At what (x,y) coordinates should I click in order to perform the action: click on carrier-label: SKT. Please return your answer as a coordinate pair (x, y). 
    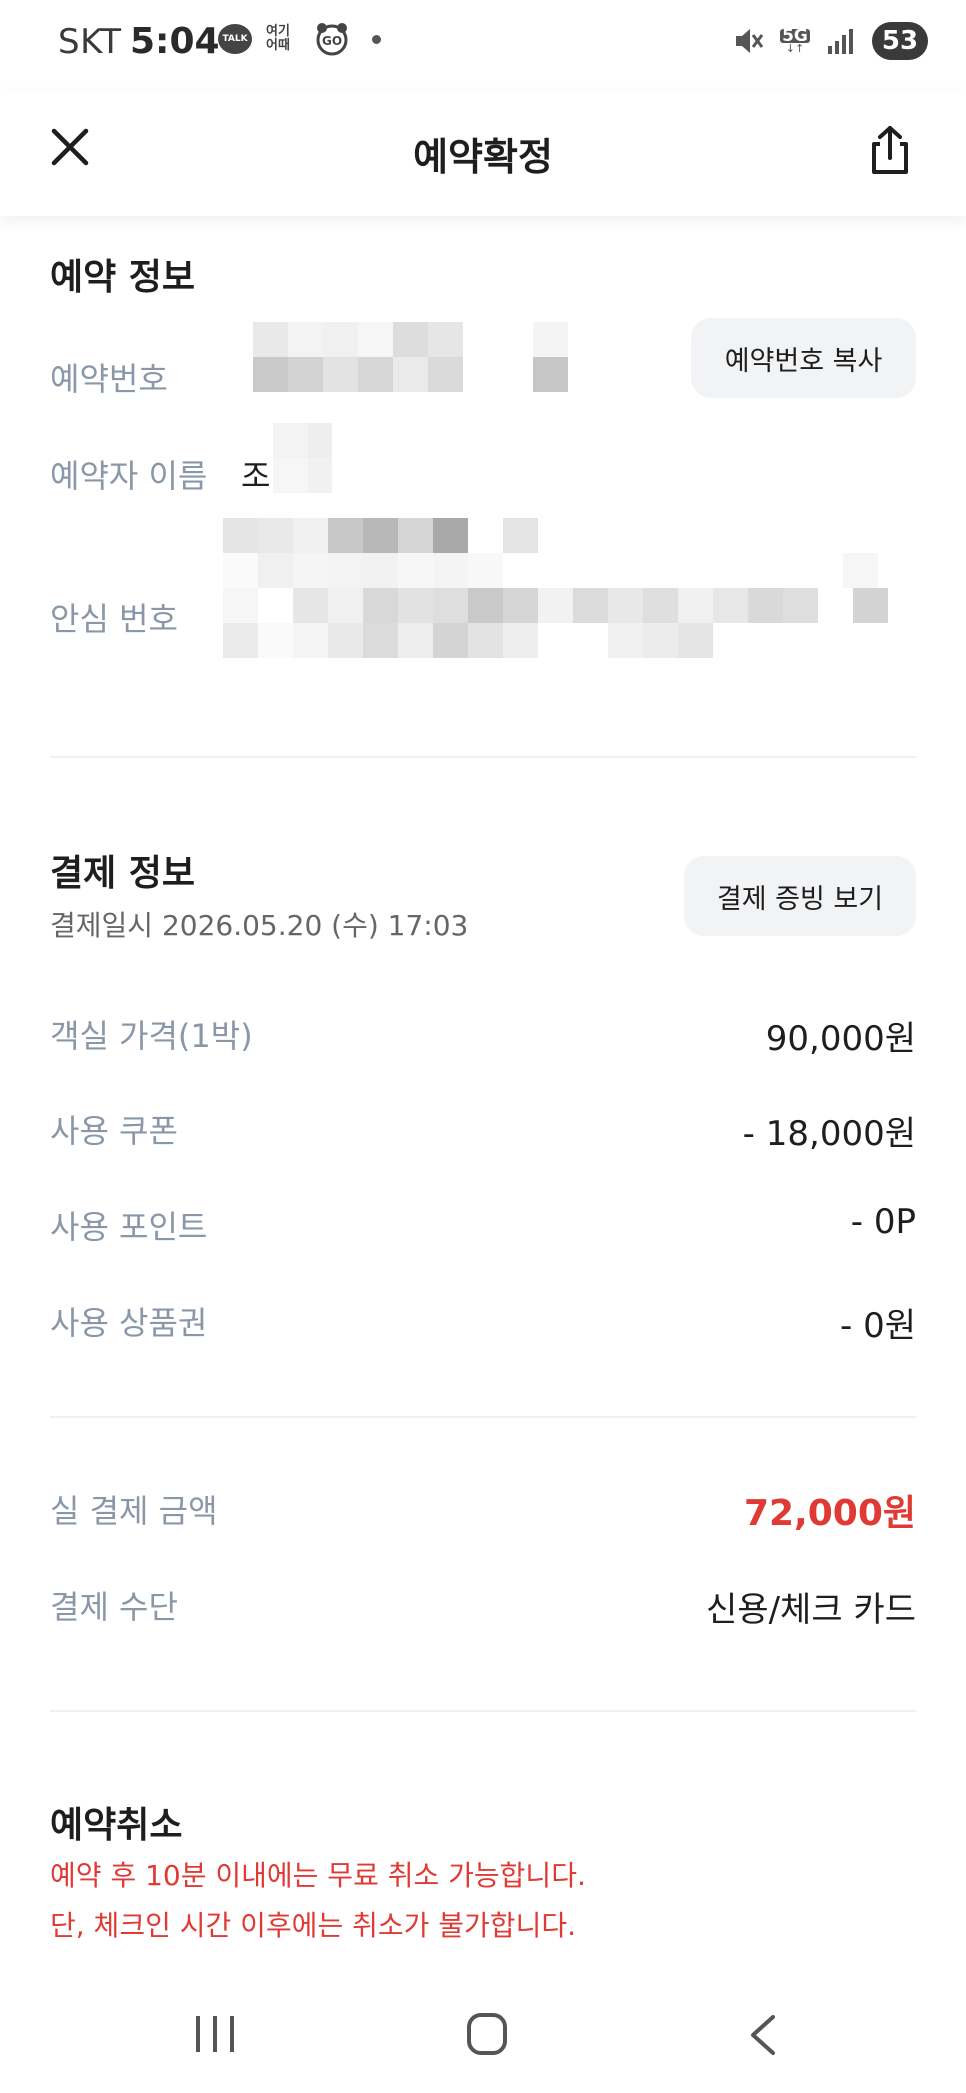
    Looking at the image, I should click on (90, 42).